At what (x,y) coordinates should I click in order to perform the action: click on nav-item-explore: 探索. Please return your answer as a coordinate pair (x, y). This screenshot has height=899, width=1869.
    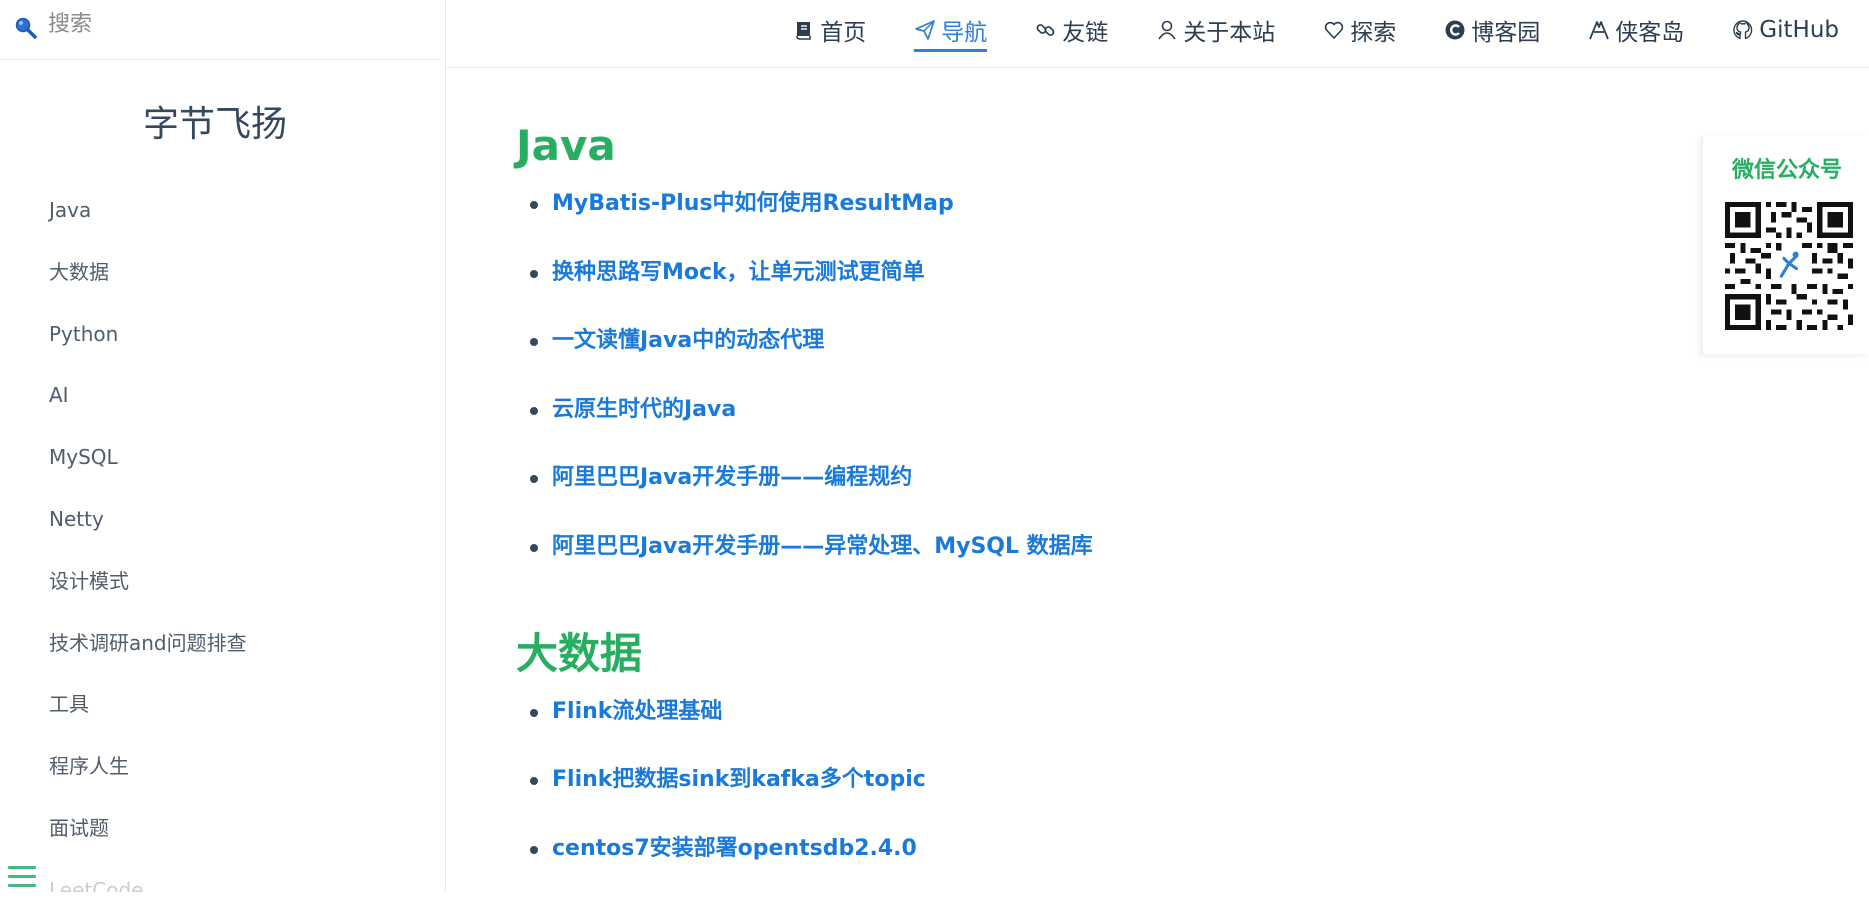
    Looking at the image, I should click on (1359, 30).